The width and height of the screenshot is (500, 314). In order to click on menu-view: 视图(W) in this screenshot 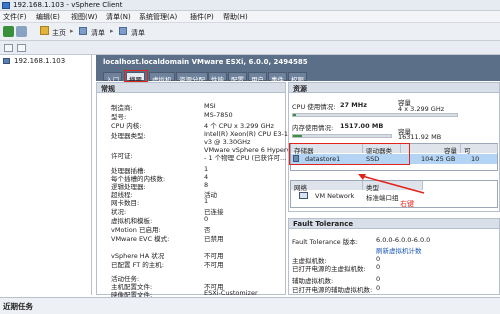, I will do `click(84, 17)`.